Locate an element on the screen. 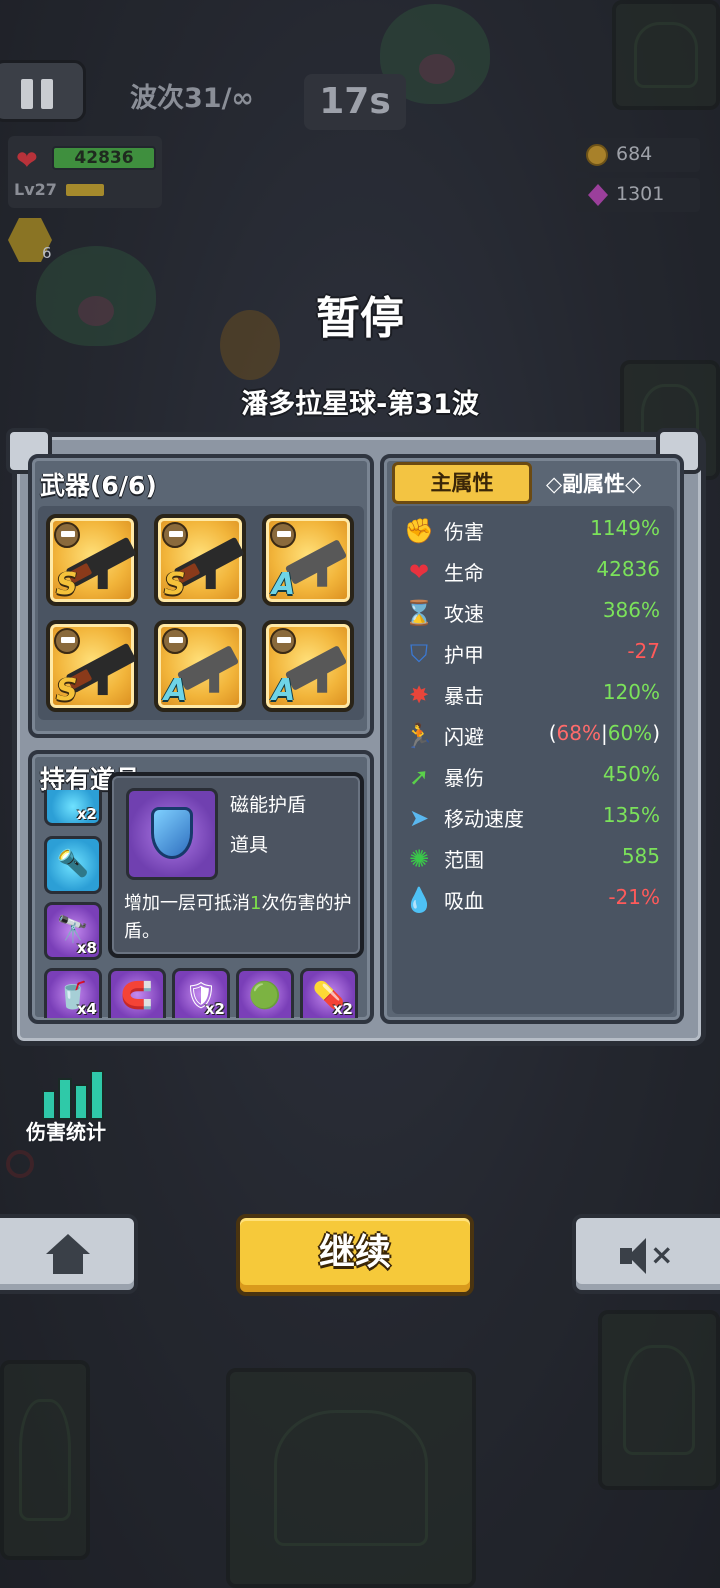 This screenshot has height=1588, width=720. crit-damage-icon: ➚ is located at coordinates (419, 777).